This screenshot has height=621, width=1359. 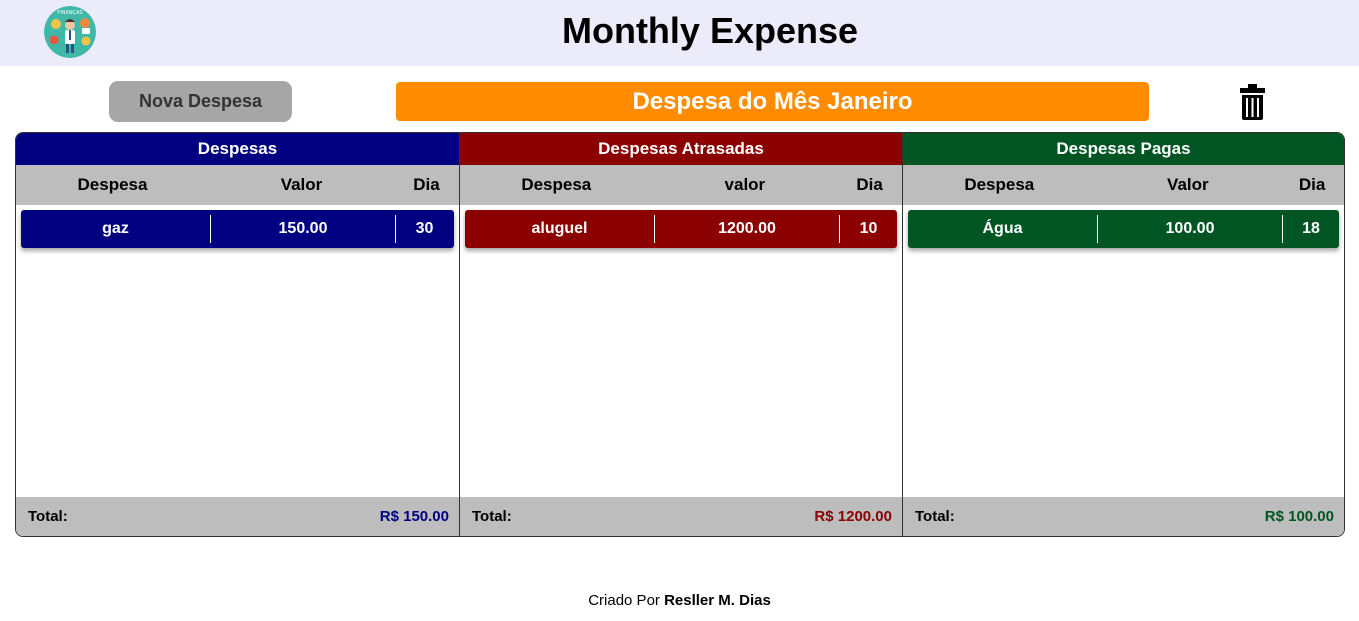 I want to click on expense-name: Água, so click(x=1002, y=228).